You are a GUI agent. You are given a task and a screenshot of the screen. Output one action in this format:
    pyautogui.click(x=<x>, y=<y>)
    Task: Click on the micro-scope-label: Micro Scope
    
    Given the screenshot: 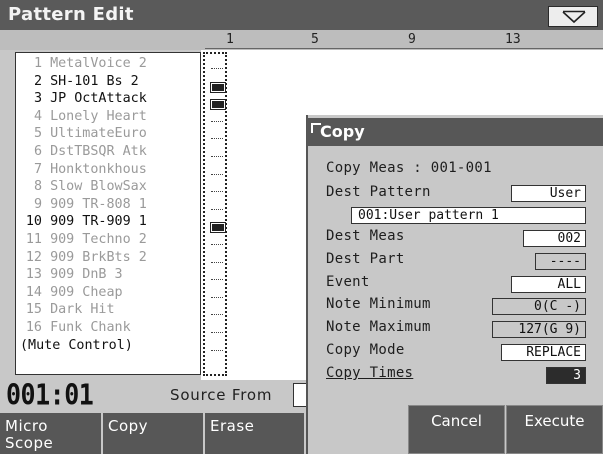 What is the action you would take?
    pyautogui.click(x=29, y=434)
    